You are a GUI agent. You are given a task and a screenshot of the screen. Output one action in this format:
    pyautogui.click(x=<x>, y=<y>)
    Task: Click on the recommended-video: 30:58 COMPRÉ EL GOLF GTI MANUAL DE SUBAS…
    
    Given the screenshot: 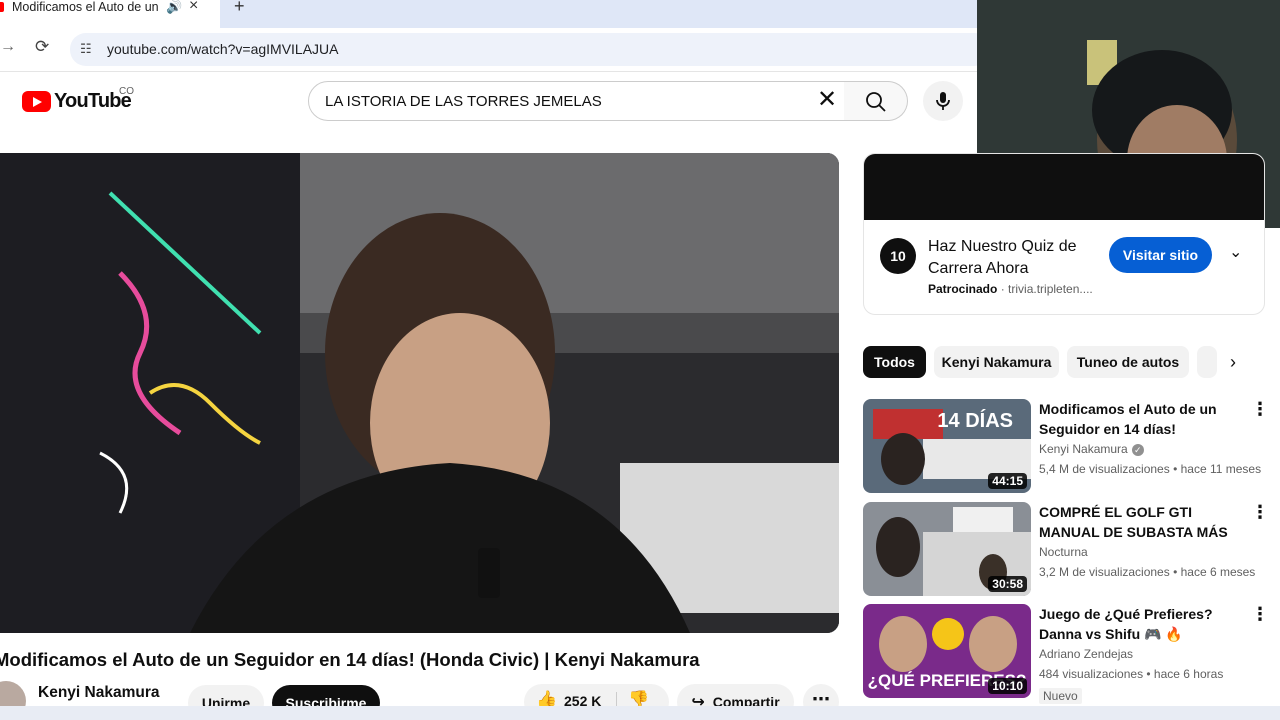 What is the action you would take?
    pyautogui.click(x=1066, y=550)
    